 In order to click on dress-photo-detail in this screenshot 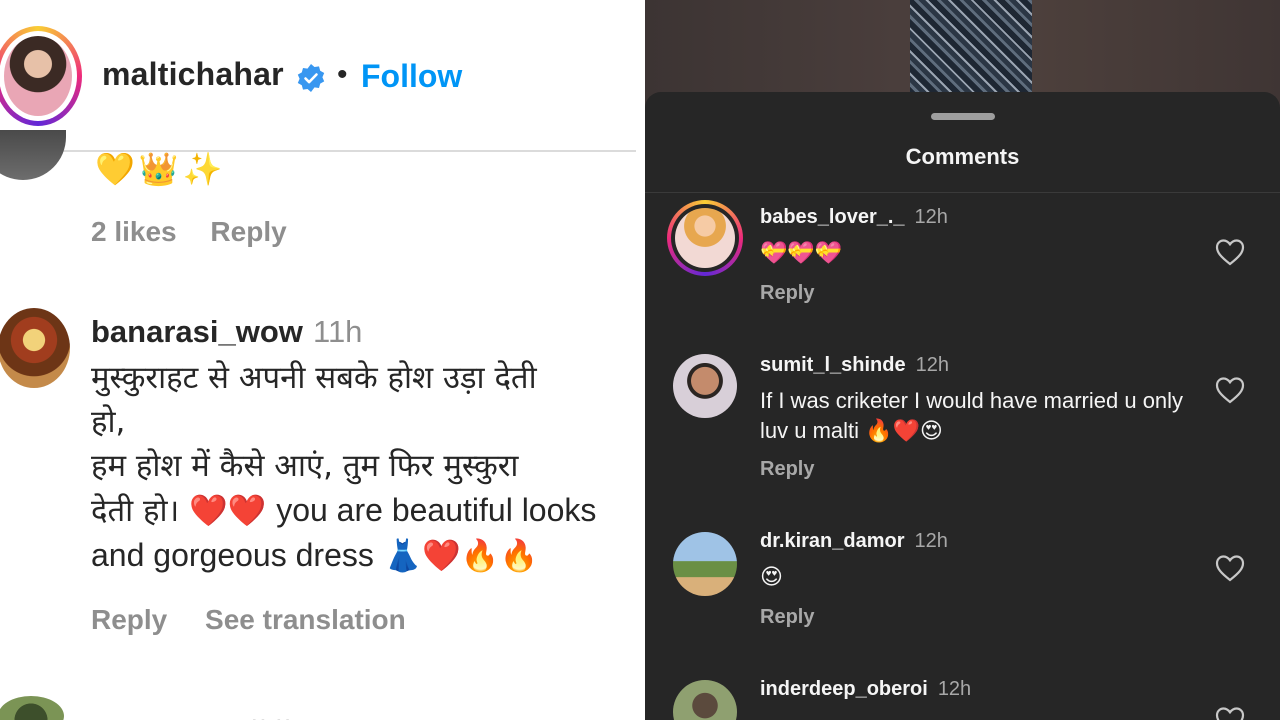, I will do `click(971, 47)`.